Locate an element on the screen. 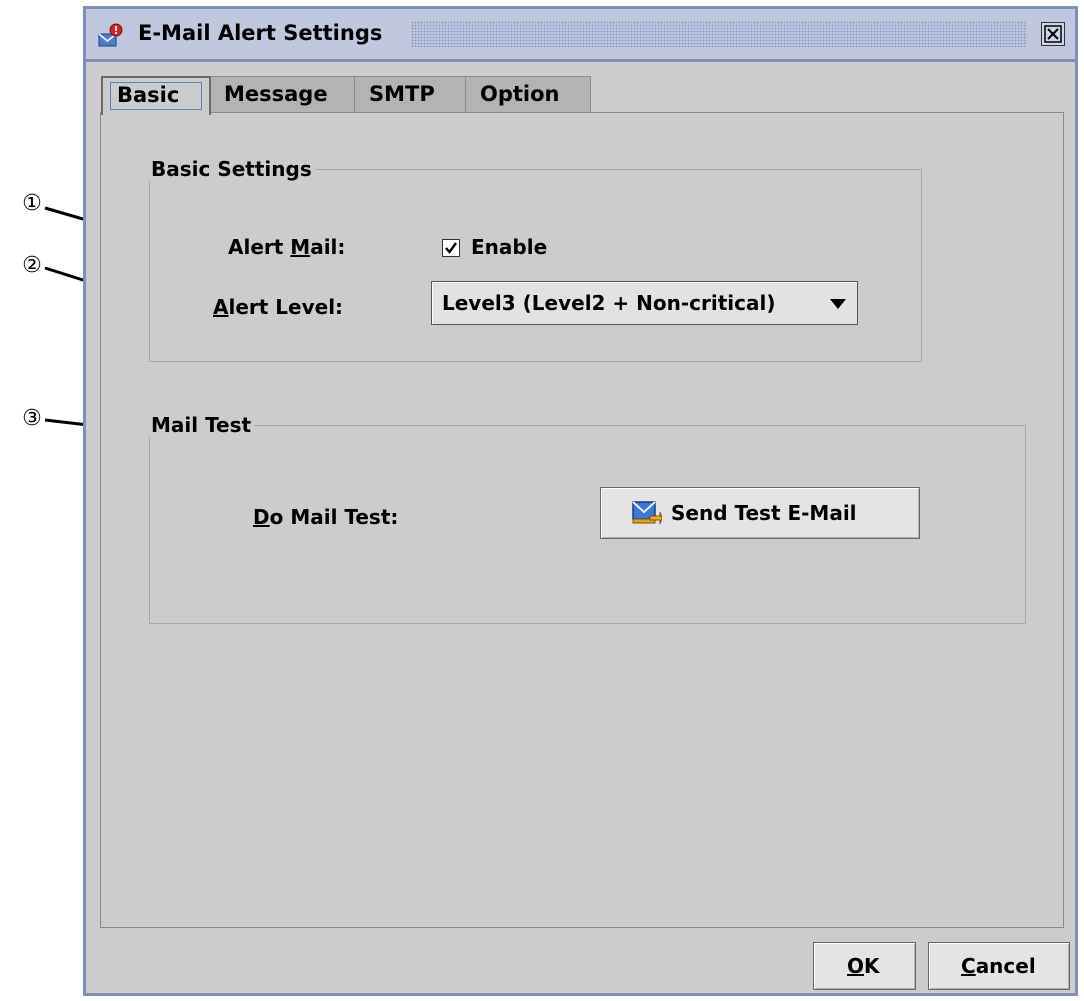 This screenshot has height=1001, width=1084. tab-focus-ring is located at coordinates (156, 96).